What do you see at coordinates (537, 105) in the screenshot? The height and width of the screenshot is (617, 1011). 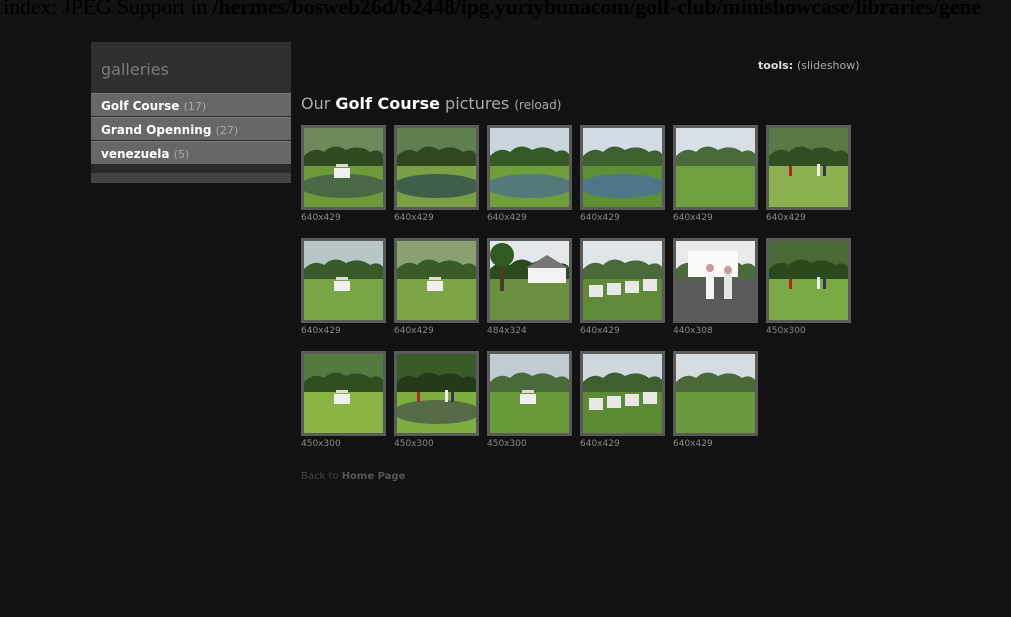 I see `reload-link: (reload)` at bounding box center [537, 105].